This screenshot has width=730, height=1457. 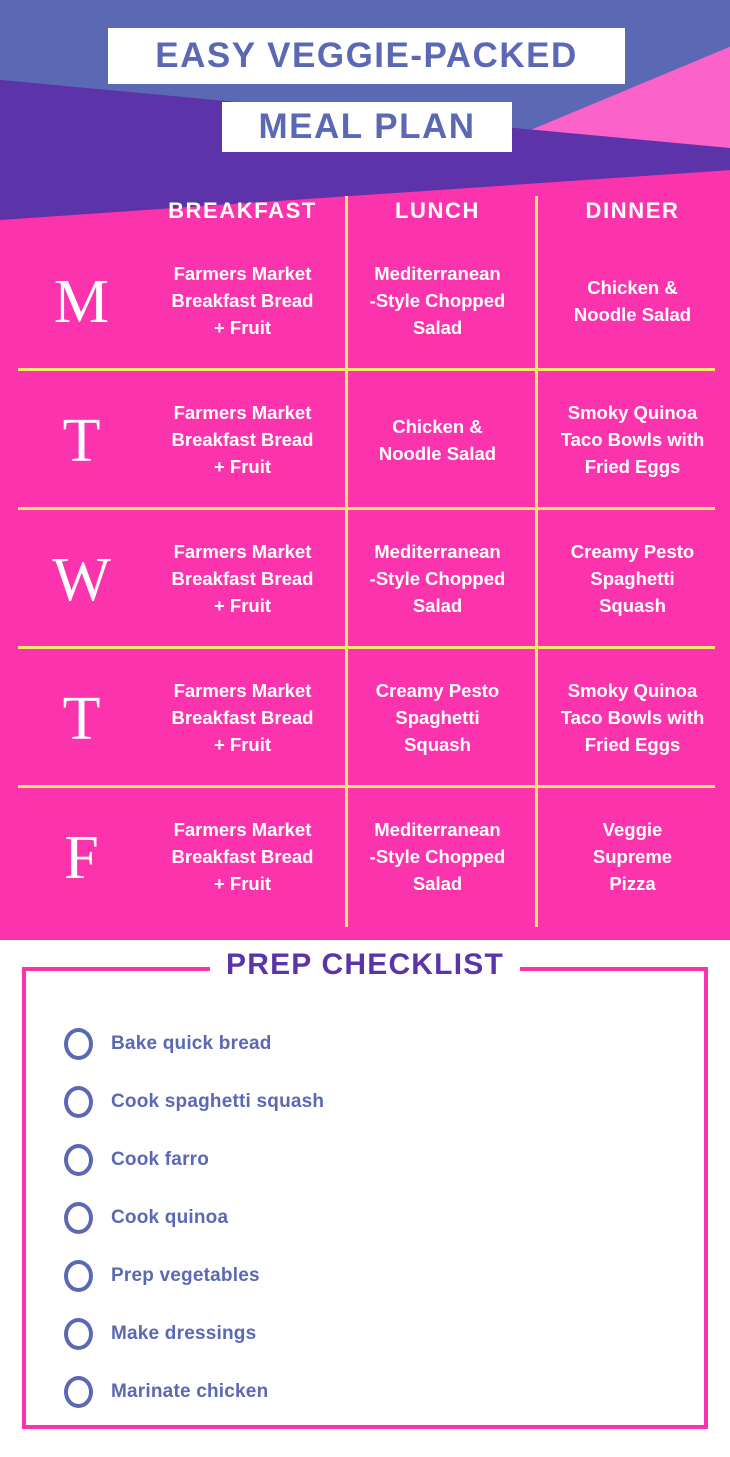 What do you see at coordinates (242, 210) in the screenshot?
I see `column-header-breakfast: BREAKFAST` at bounding box center [242, 210].